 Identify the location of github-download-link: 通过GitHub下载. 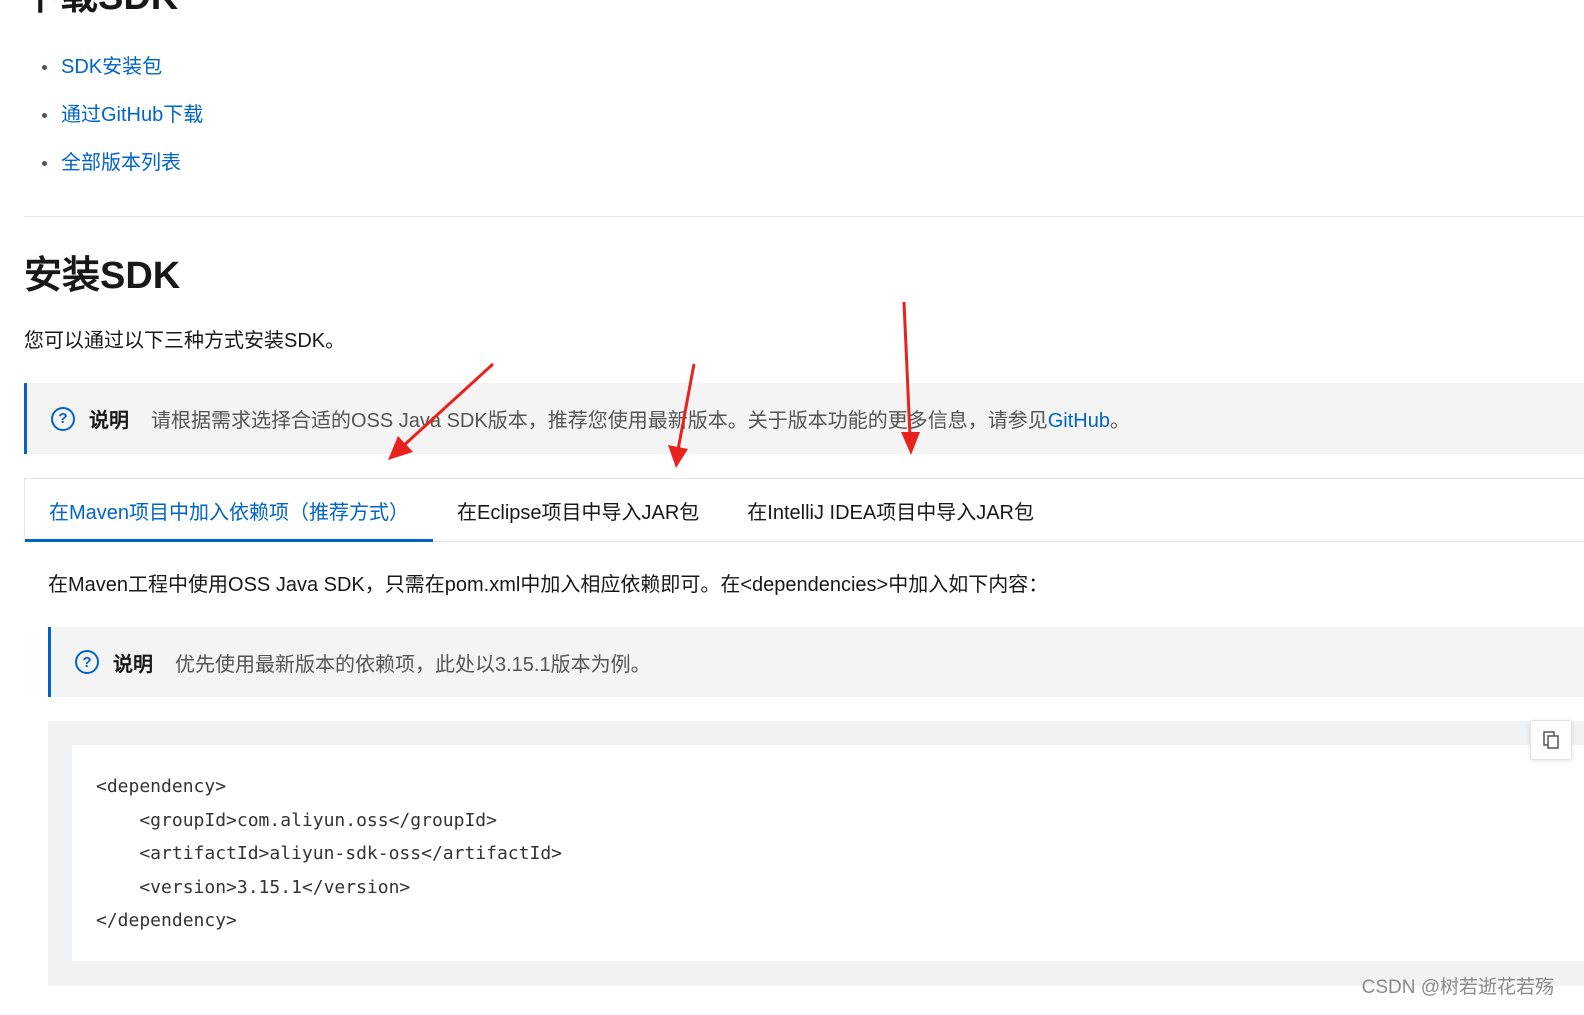
(132, 115).